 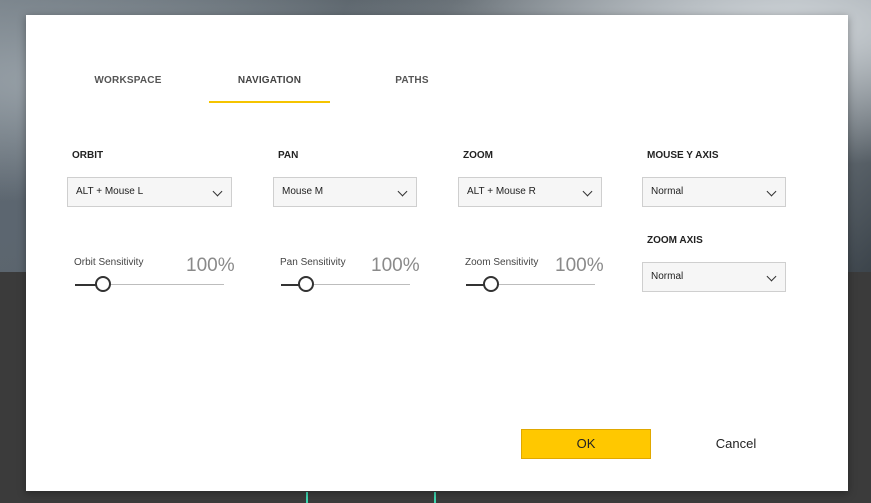 I want to click on zoom-sensitivity-value: 100%, so click(x=579, y=265).